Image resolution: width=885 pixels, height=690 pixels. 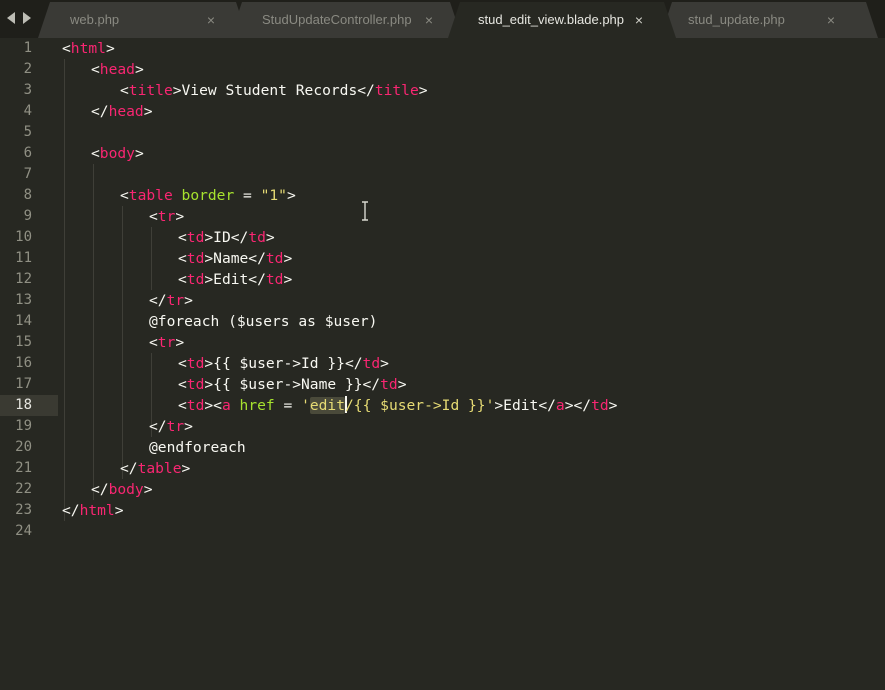 I want to click on code-line: @foreach ($users as $user), so click(x=263, y=321).